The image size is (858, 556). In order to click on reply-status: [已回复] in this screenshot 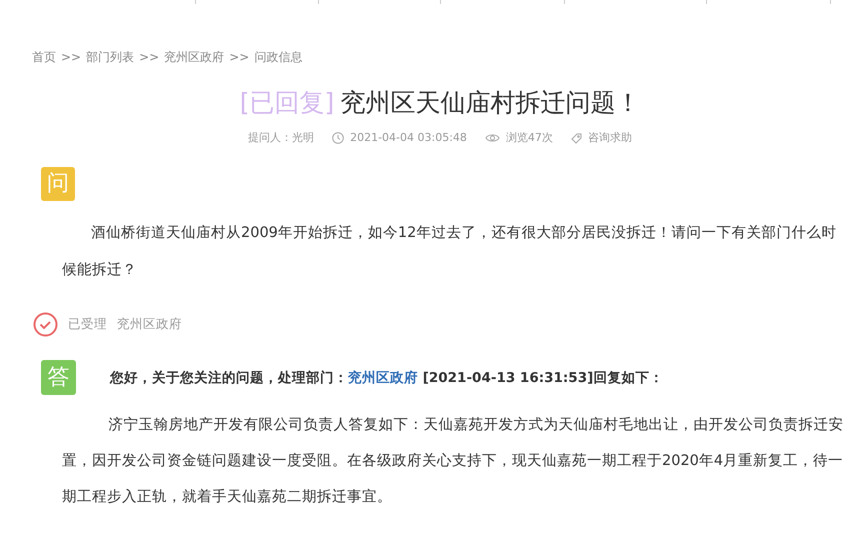, I will do `click(287, 103)`.